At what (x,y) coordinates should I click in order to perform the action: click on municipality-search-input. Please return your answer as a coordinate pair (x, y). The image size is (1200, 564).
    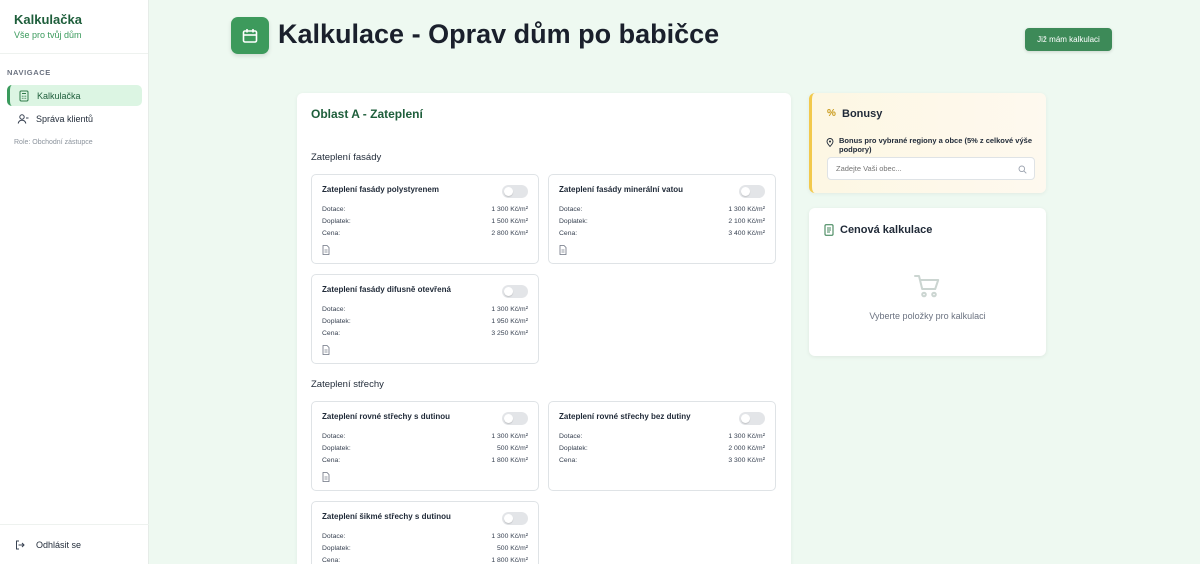
    Looking at the image, I should click on (926, 168).